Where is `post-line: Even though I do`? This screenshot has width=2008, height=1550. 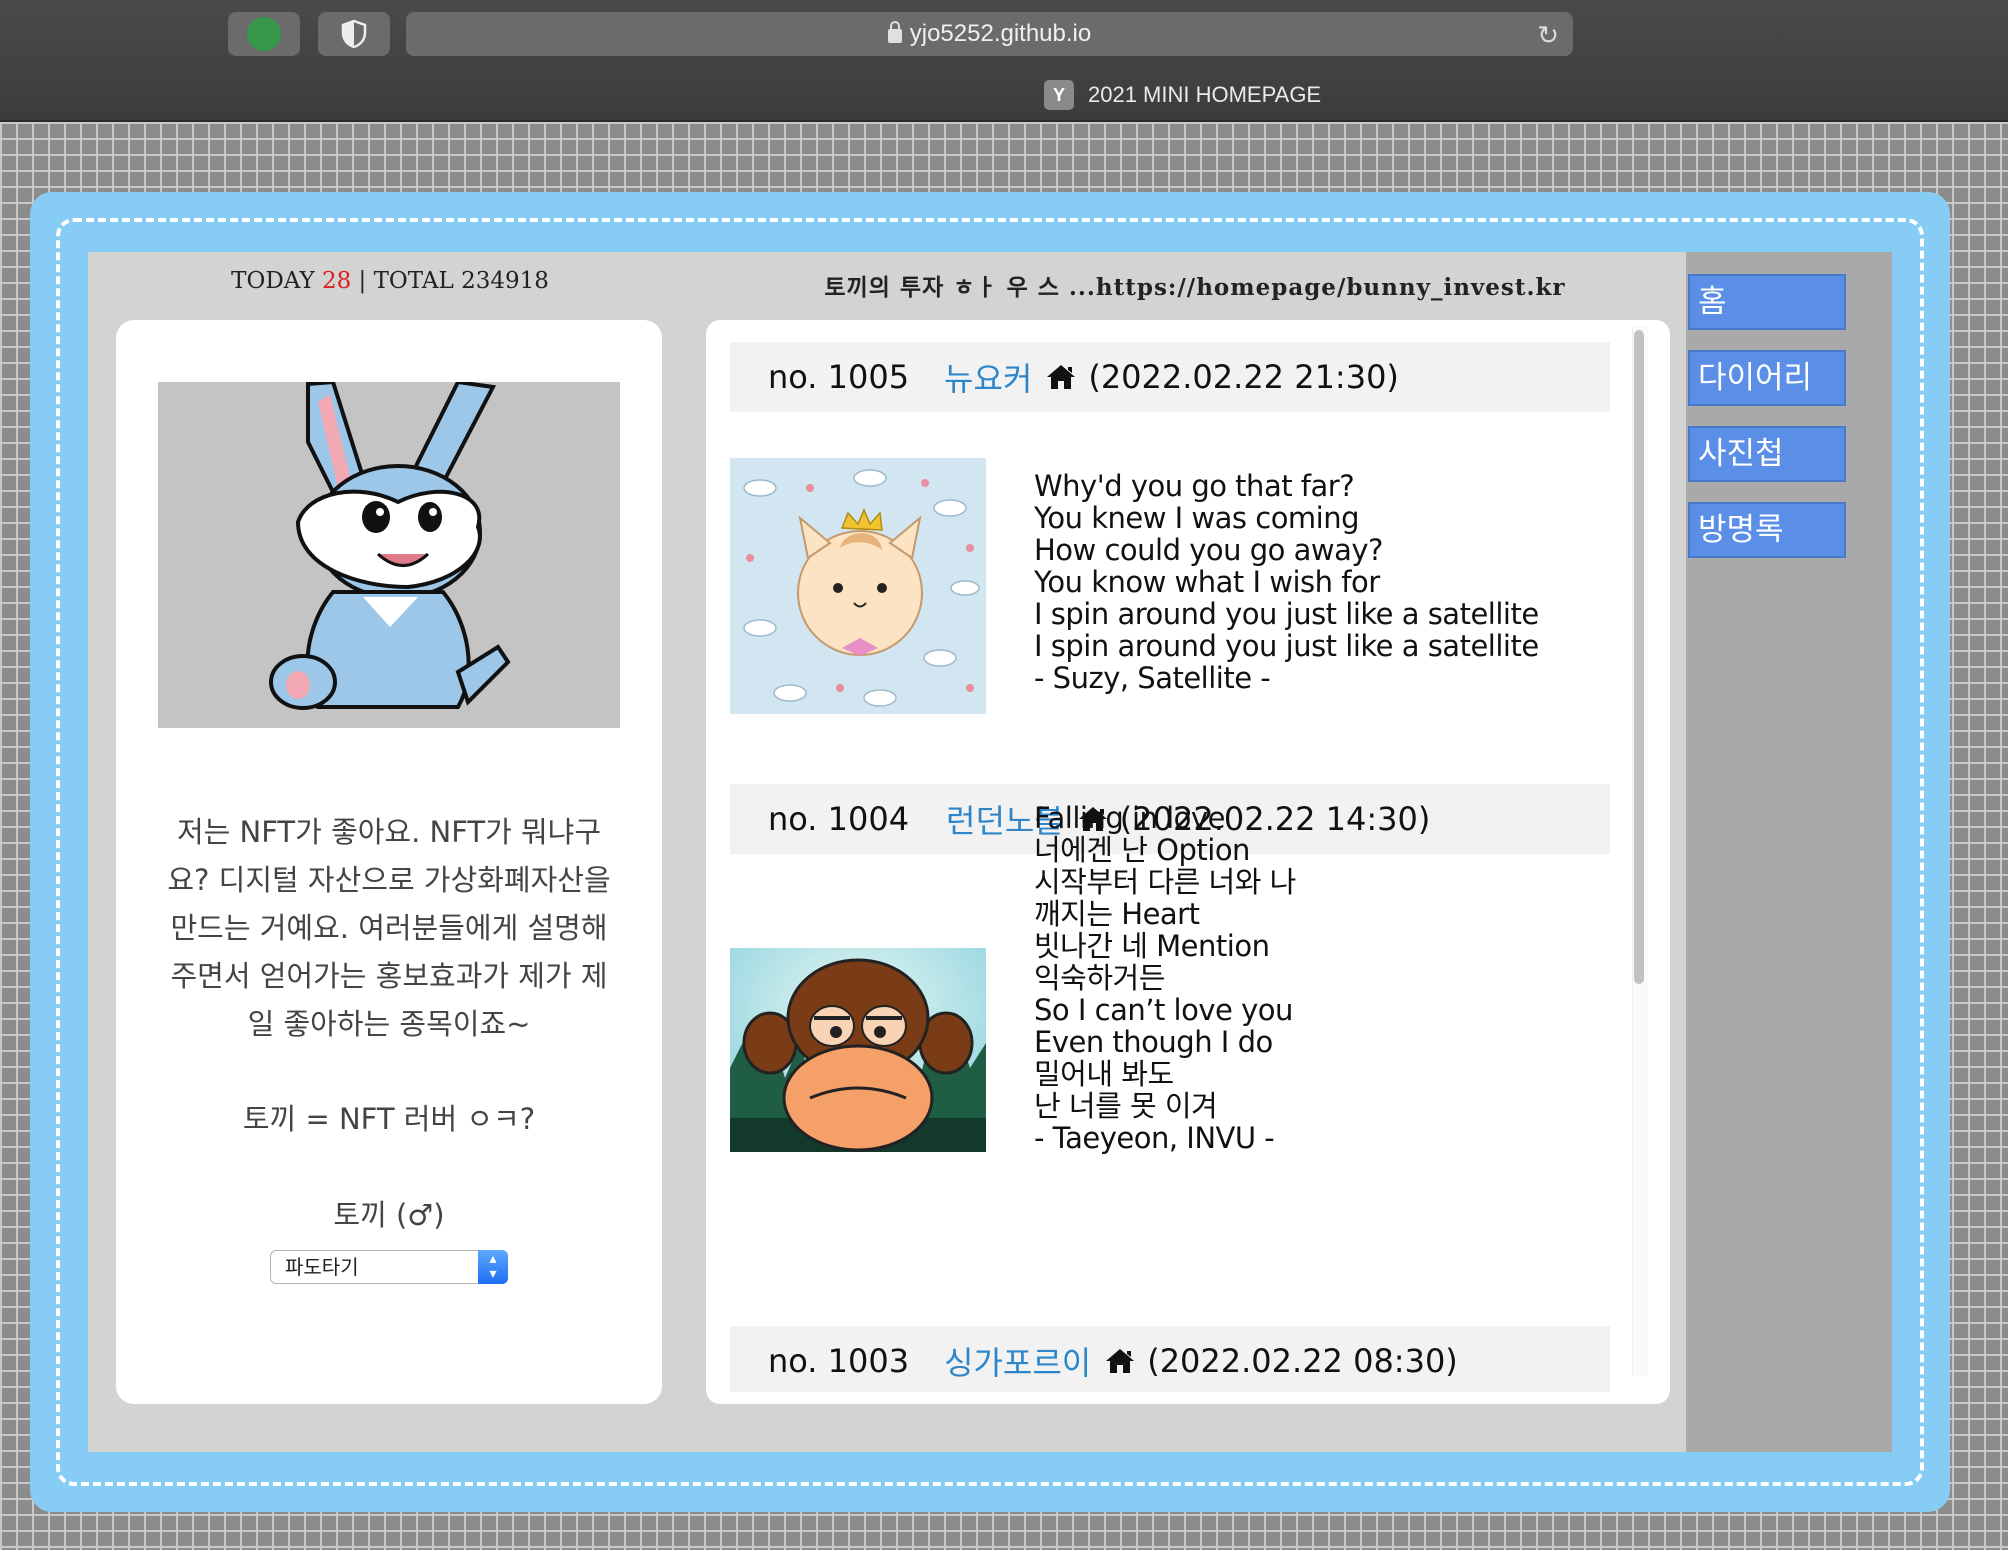 post-line: Even though I do is located at coordinates (1153, 1042).